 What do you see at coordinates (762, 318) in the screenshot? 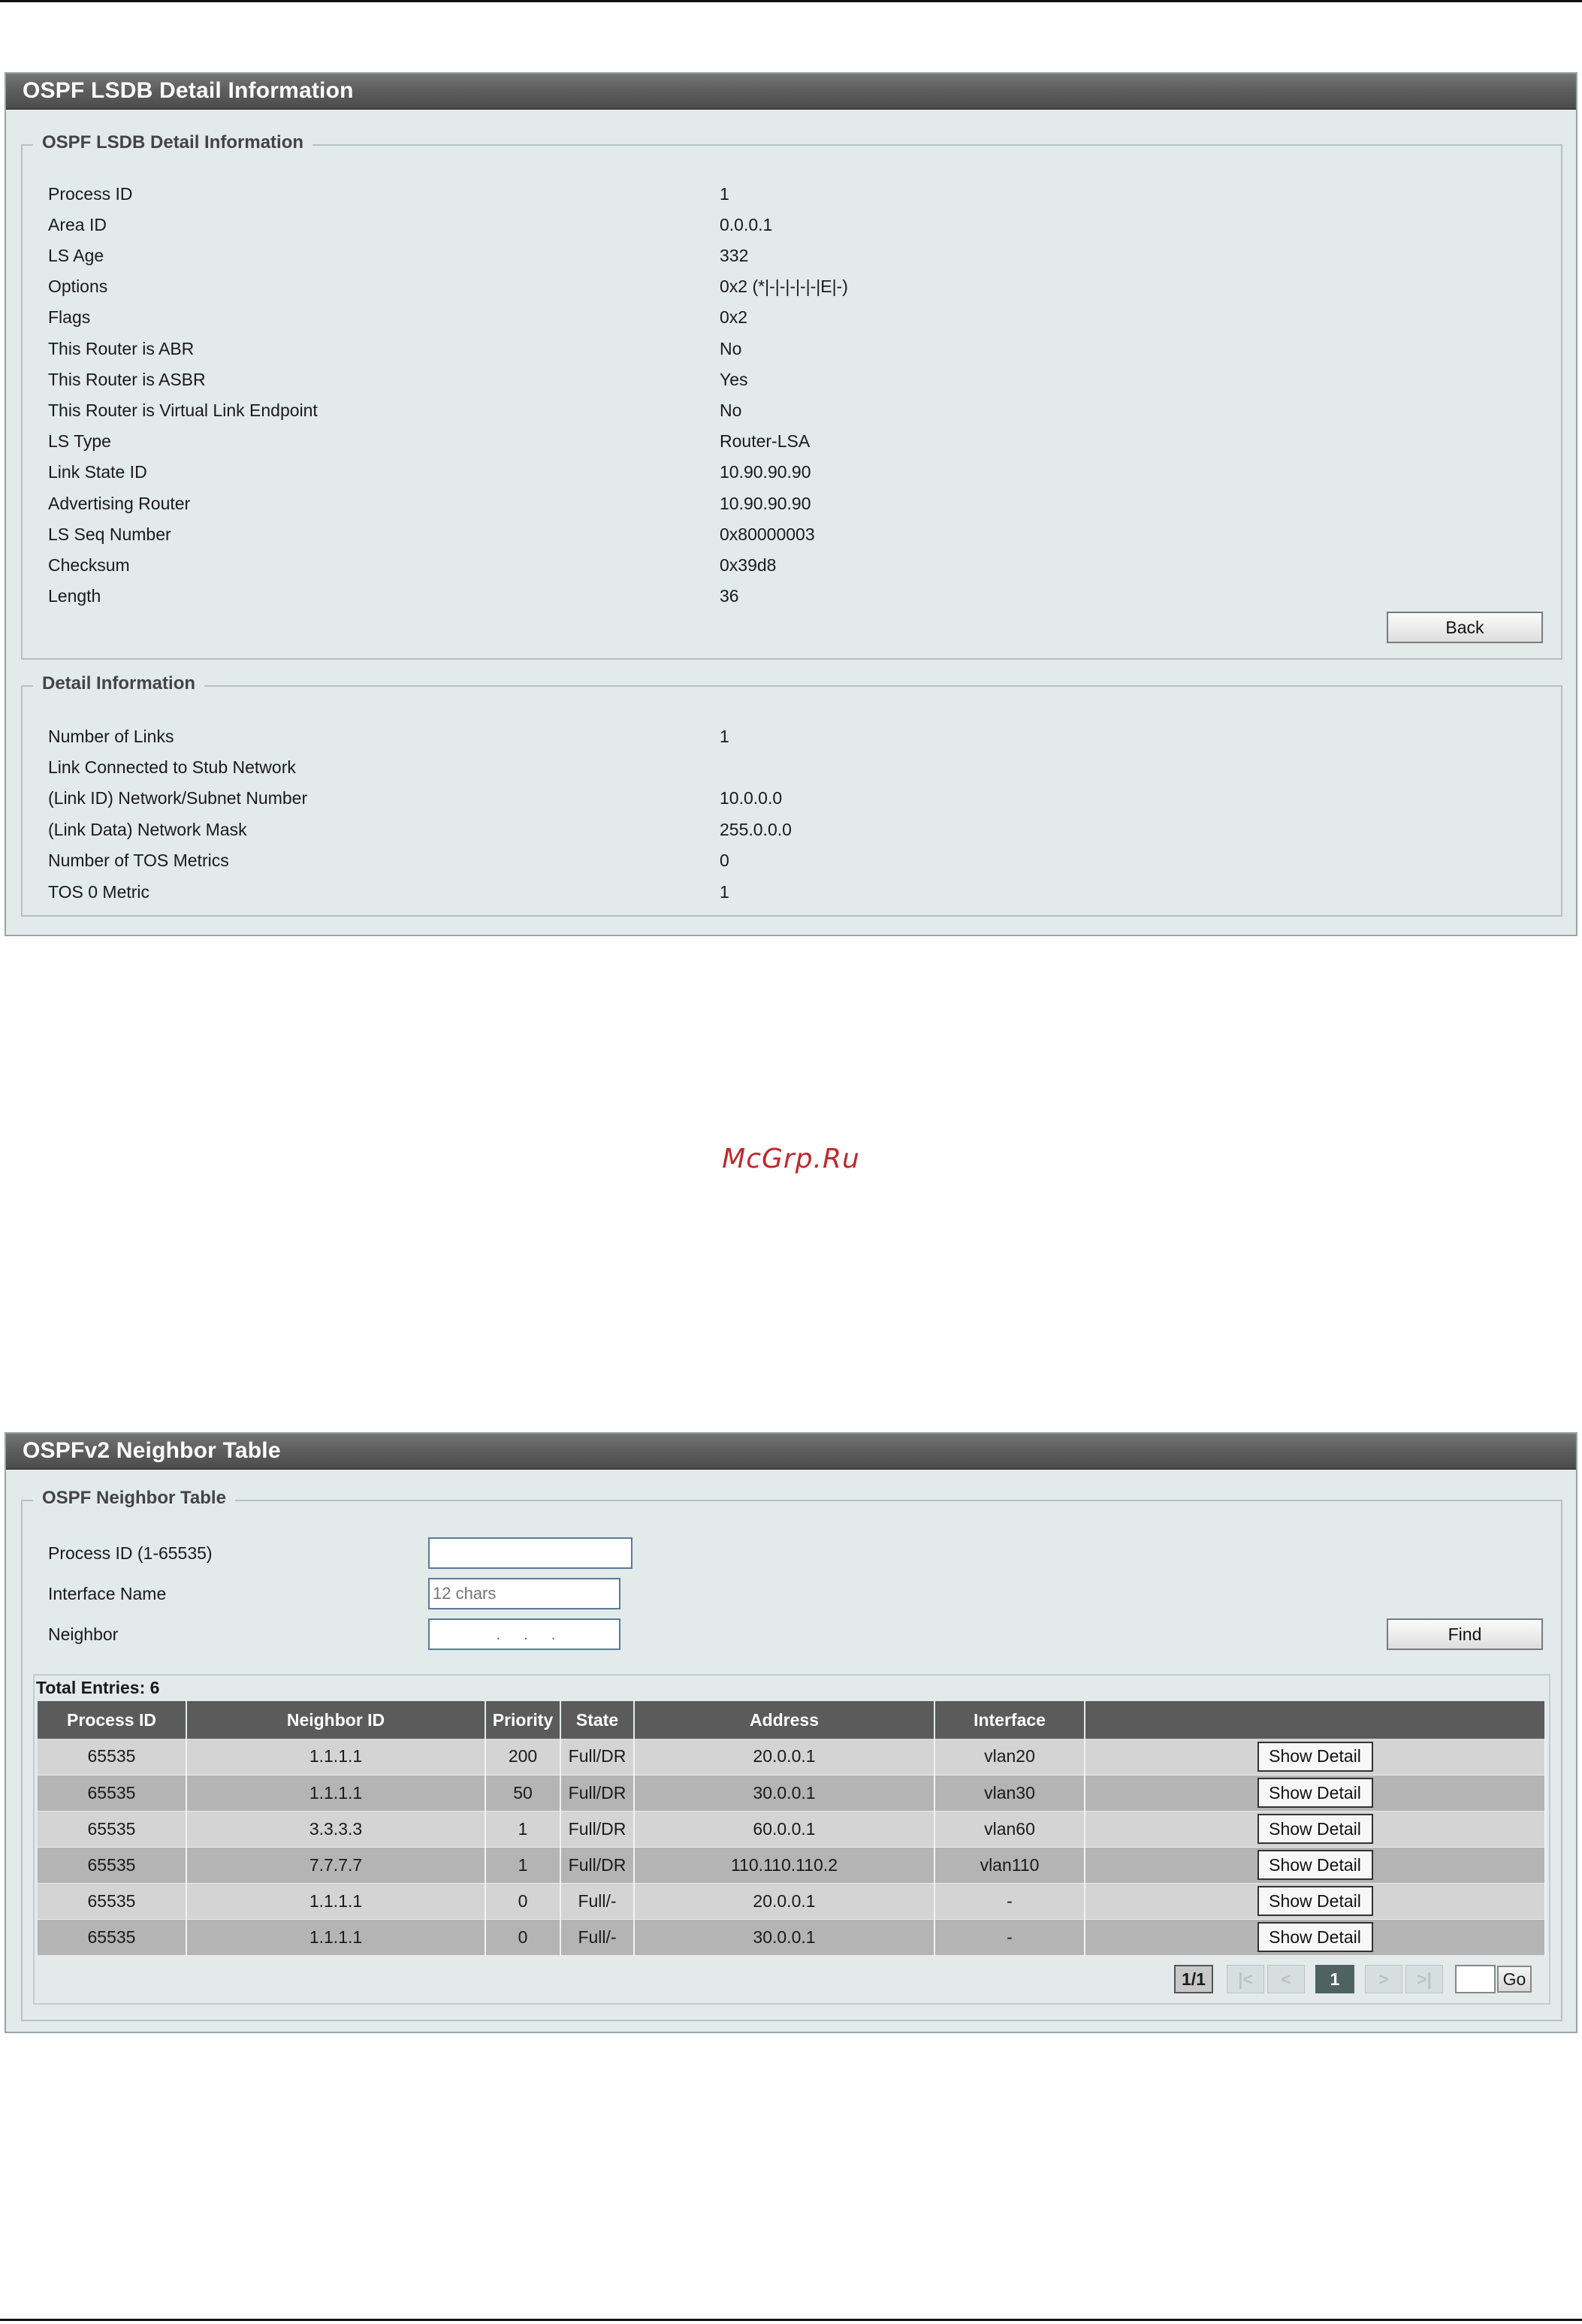
I see `lsdb-row: Flags 0x2` at bounding box center [762, 318].